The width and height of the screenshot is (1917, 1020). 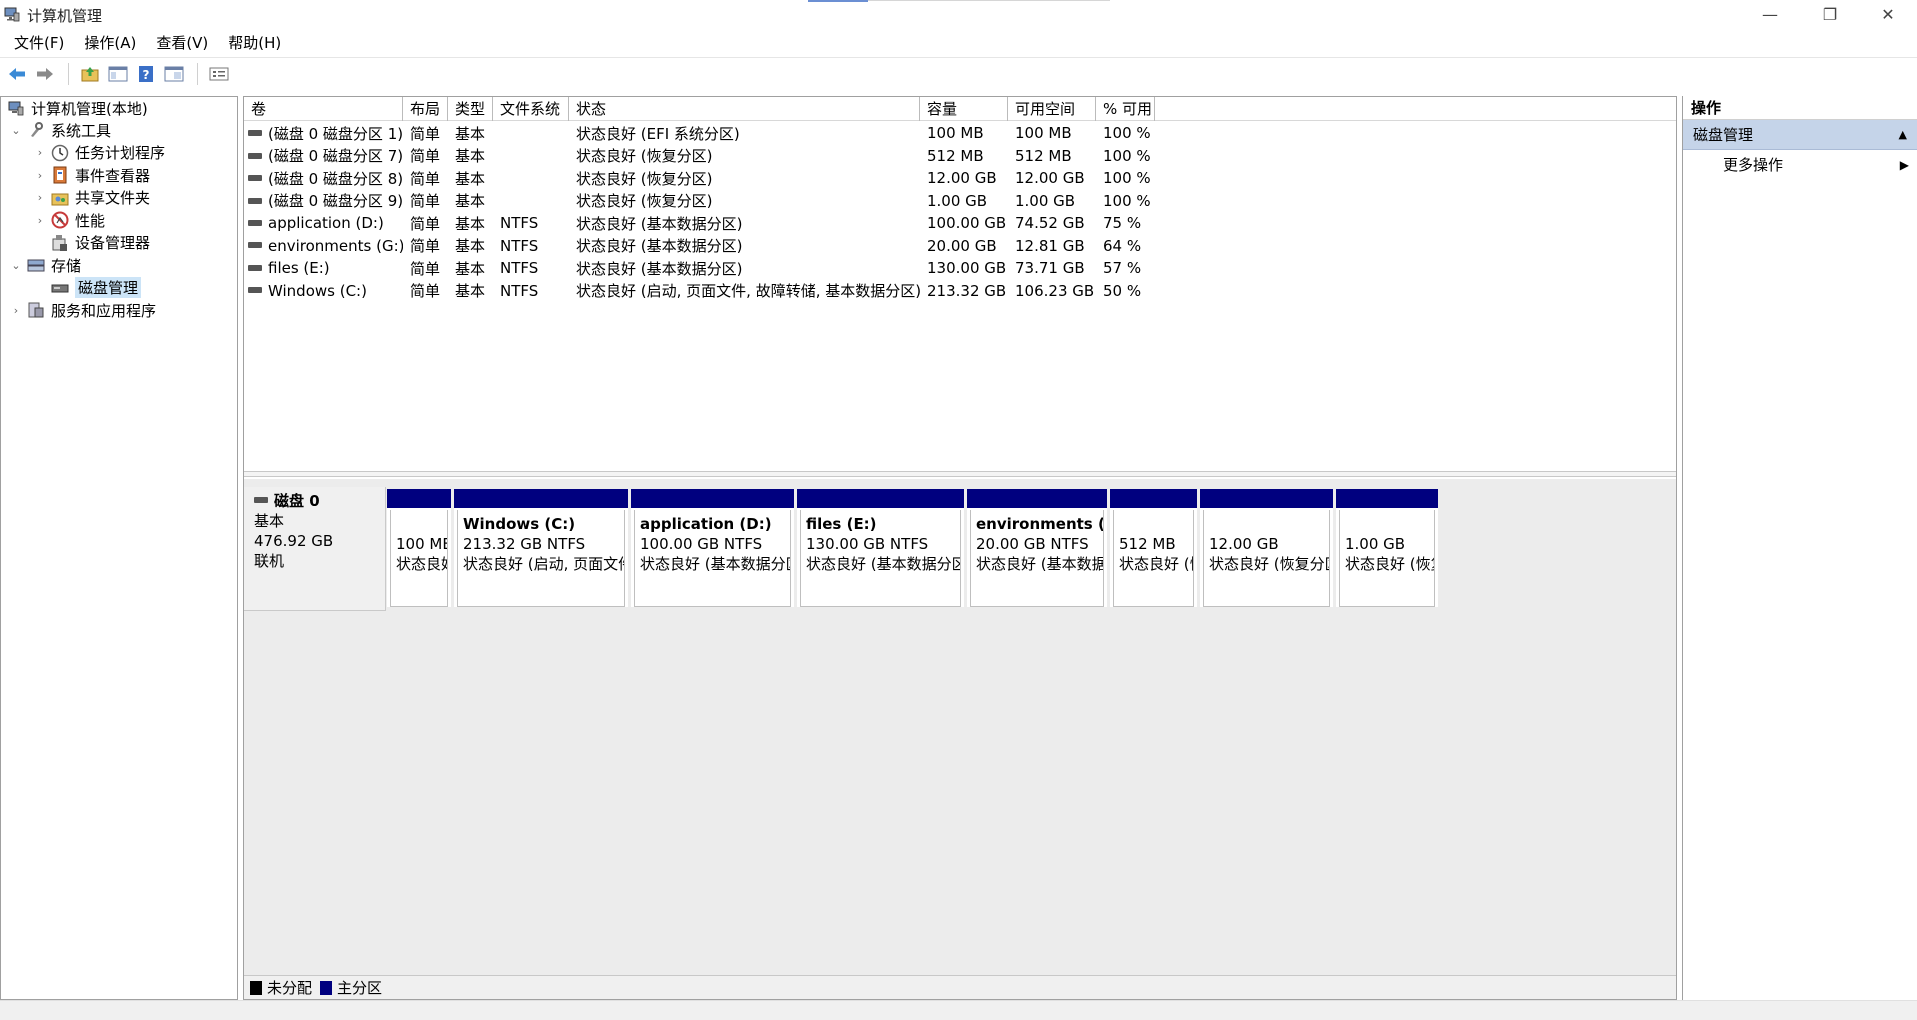 I want to click on list-view-icon, so click(x=219, y=74).